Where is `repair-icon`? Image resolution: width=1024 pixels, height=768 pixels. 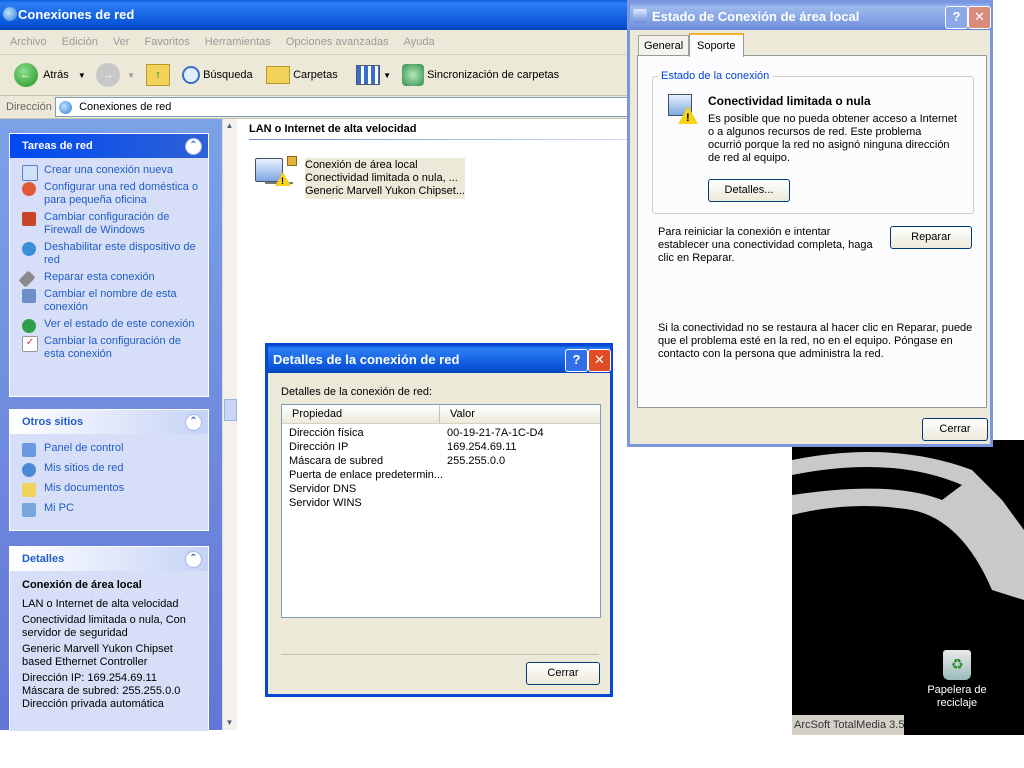 repair-icon is located at coordinates (27, 279).